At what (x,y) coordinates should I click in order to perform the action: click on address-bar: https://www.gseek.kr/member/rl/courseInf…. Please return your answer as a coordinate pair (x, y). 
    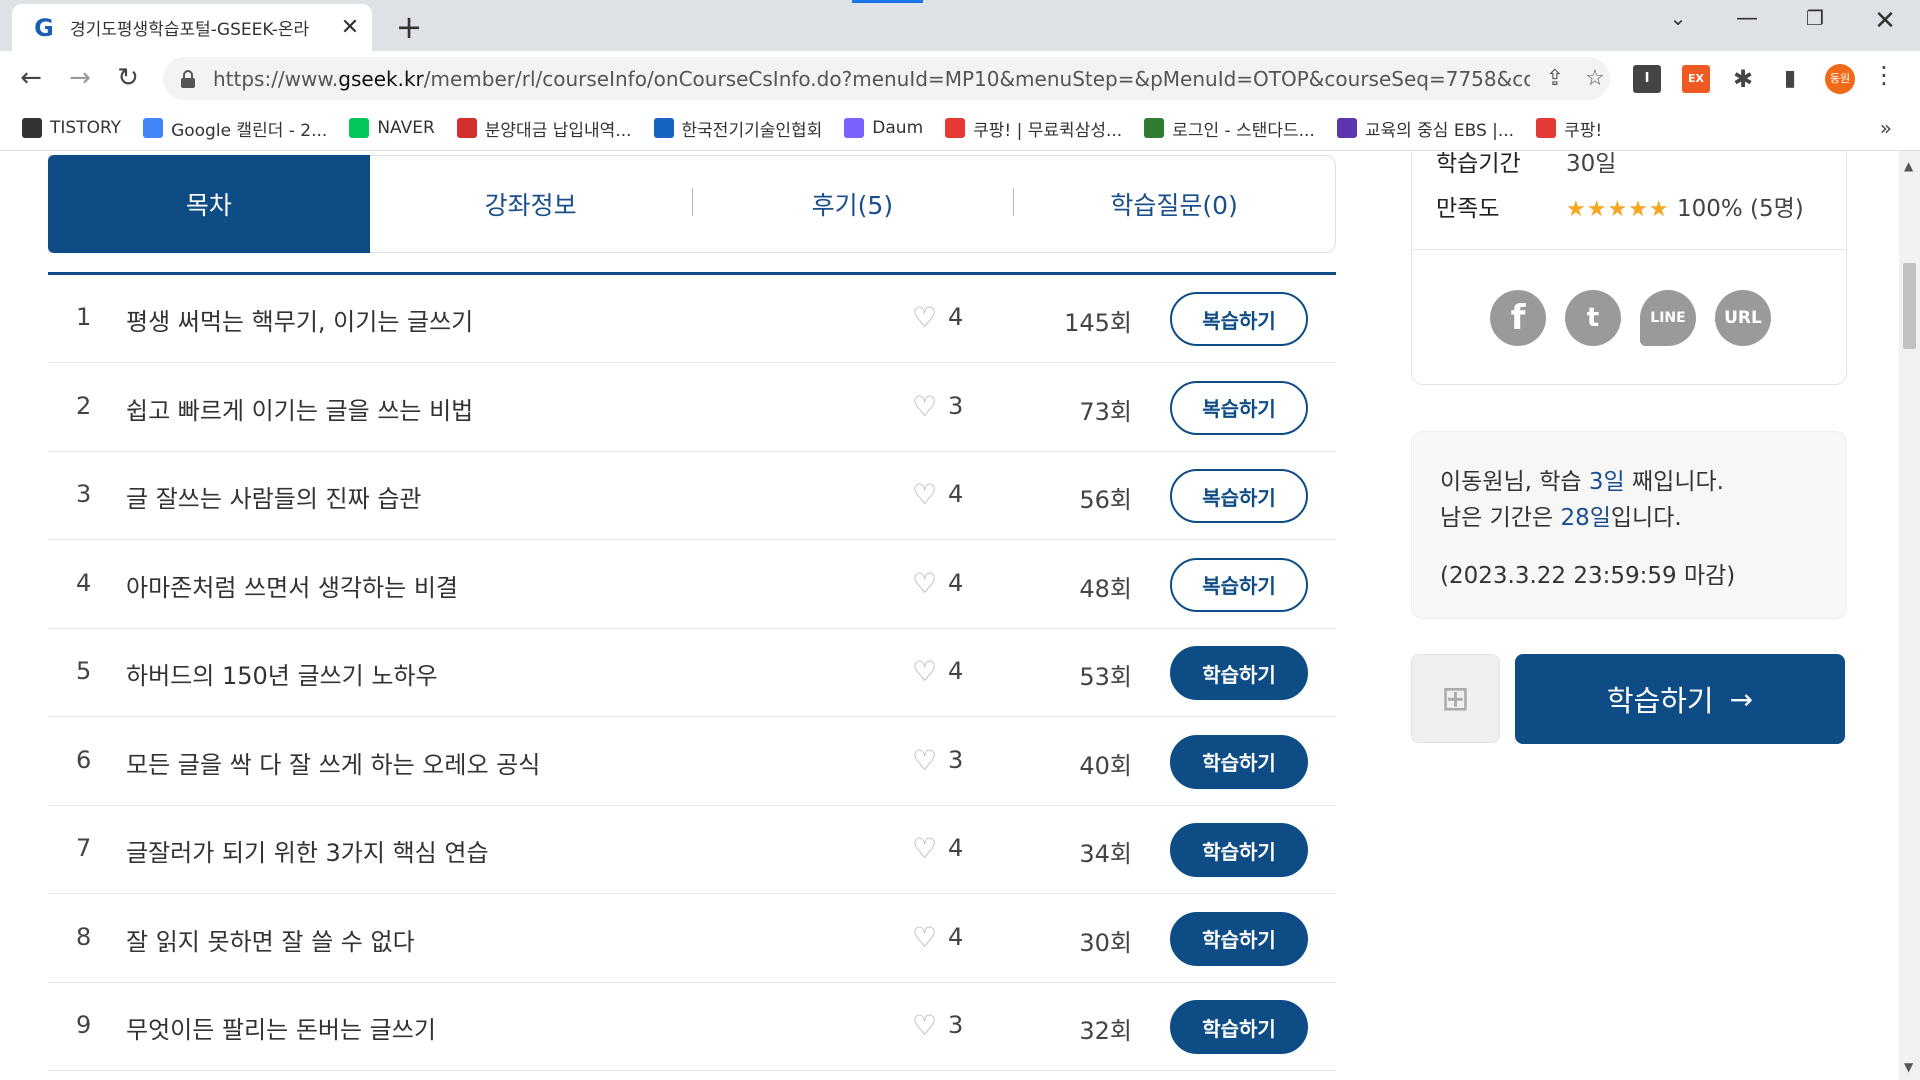
    Looking at the image, I should click on (886, 78).